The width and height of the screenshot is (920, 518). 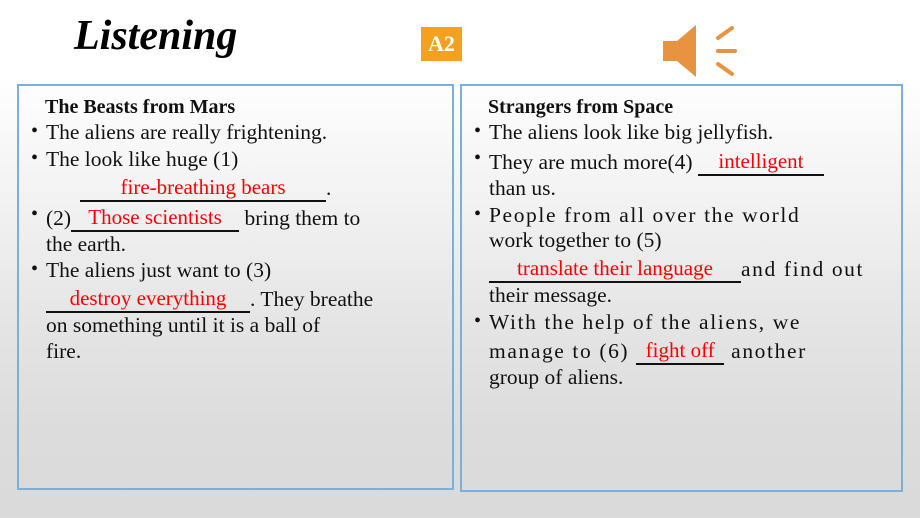 What do you see at coordinates (575, 240) in the screenshot?
I see `bullet-text: work together to (5)` at bounding box center [575, 240].